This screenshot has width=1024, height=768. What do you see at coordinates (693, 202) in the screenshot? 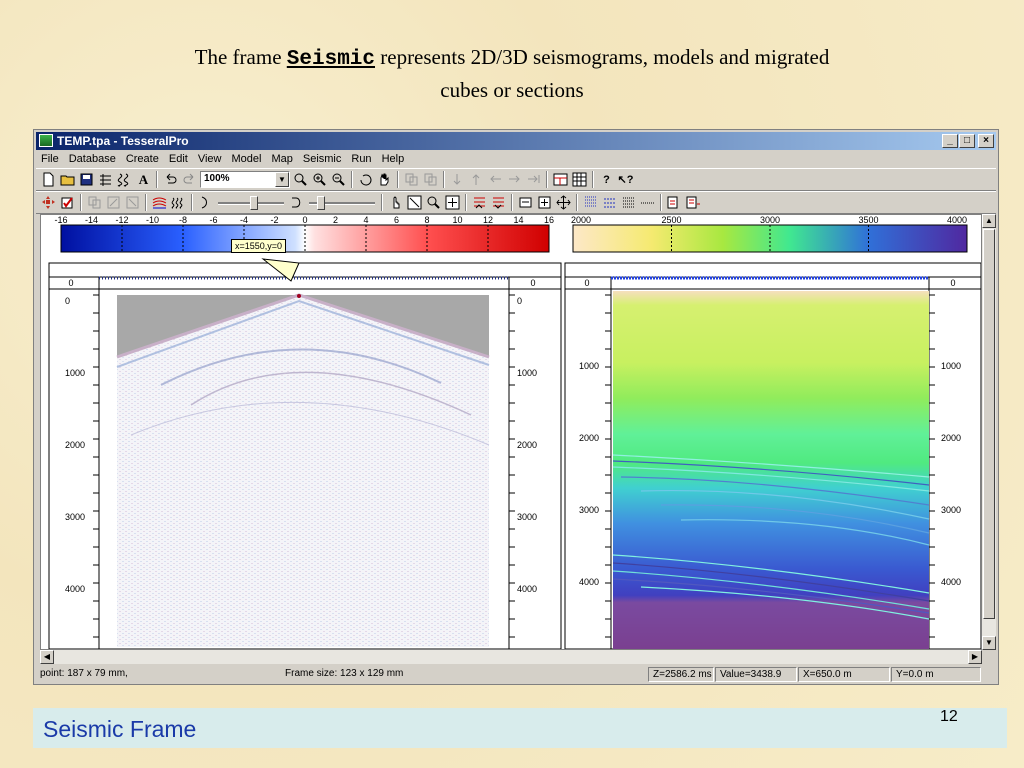
I see `properties-icon` at bounding box center [693, 202].